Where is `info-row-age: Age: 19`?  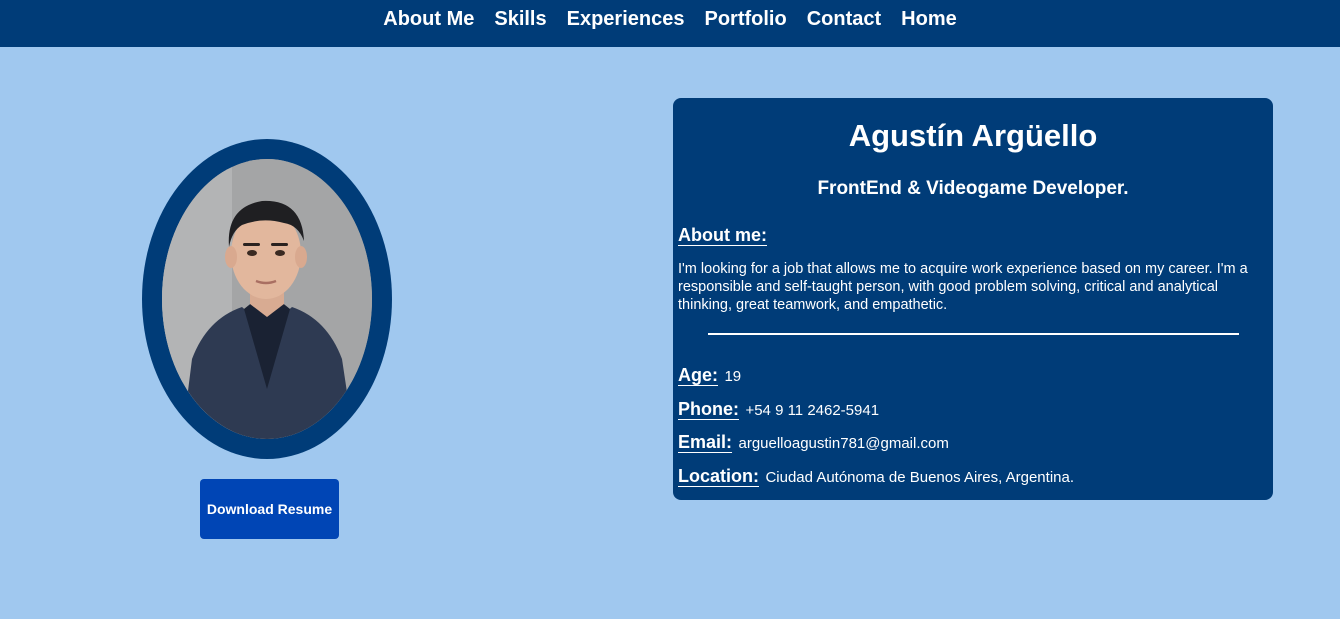
info-row-age: Age: 19 is located at coordinates (709, 375).